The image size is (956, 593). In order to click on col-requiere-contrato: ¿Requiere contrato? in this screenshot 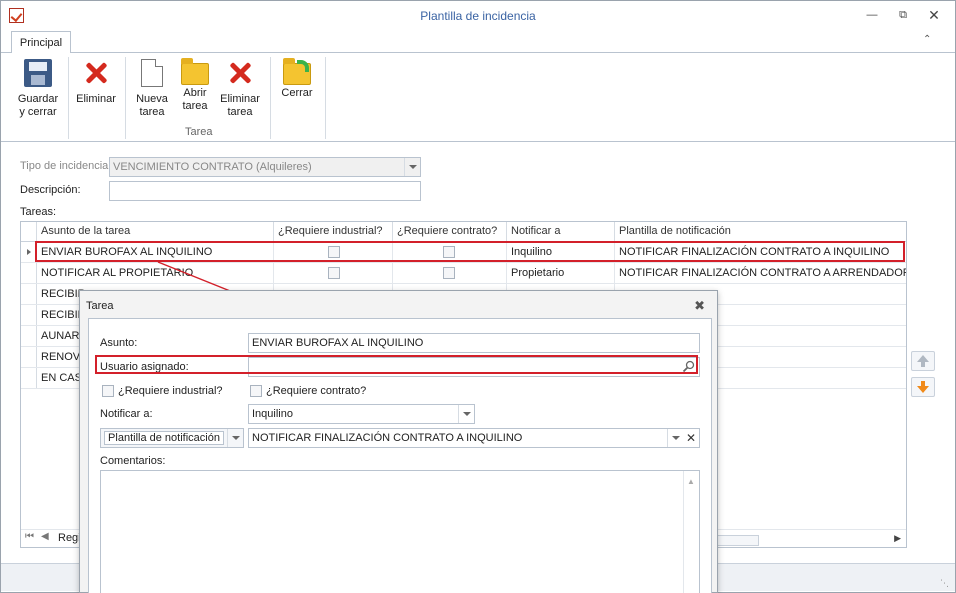, I will do `click(450, 232)`.